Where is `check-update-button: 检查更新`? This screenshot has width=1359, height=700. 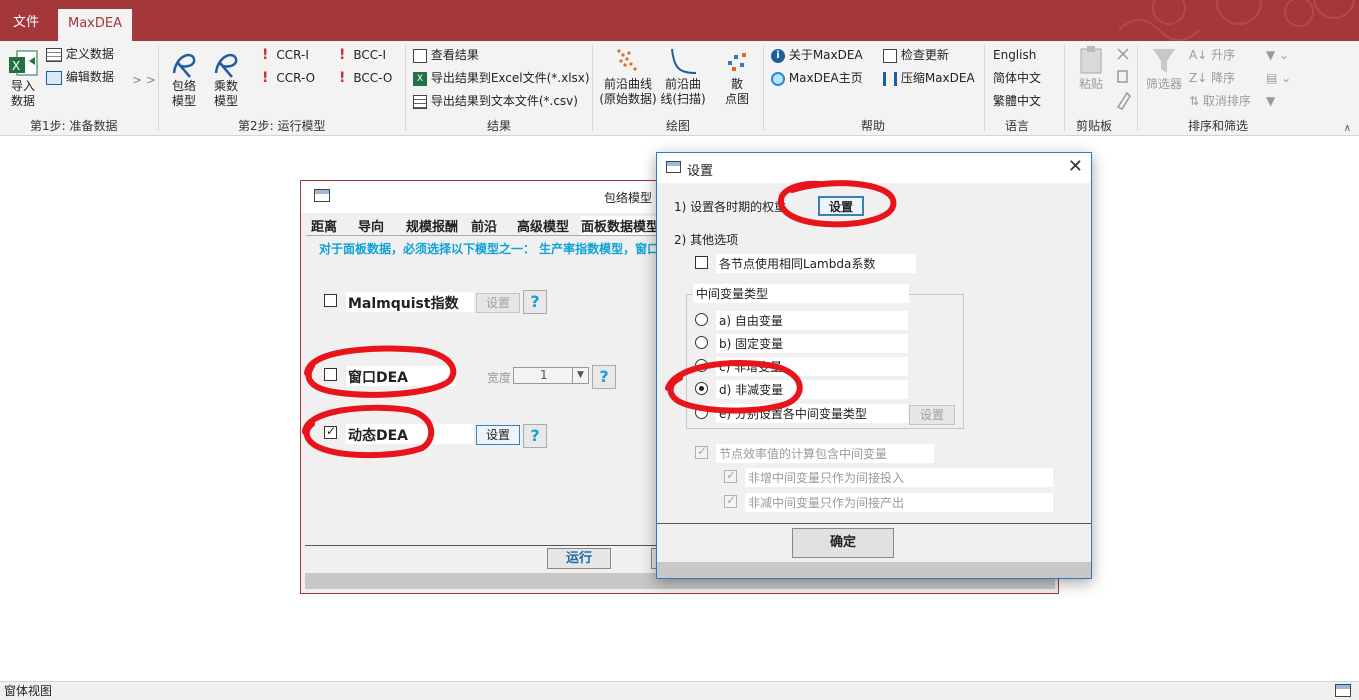 check-update-button: 检查更新 is located at coordinates (916, 55).